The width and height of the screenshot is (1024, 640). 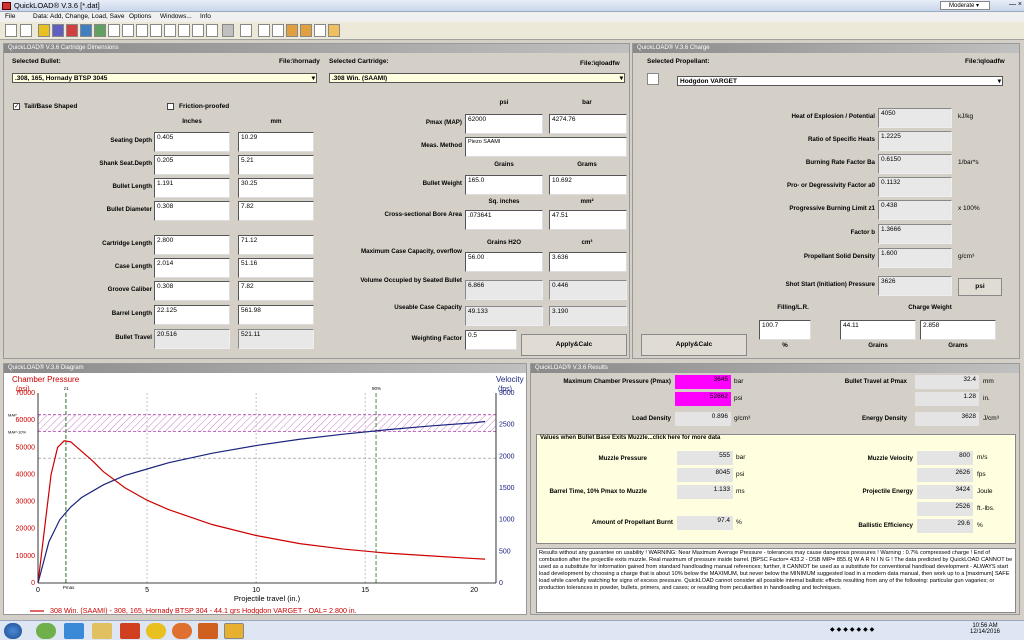 I want to click on cart-row-mm-field: 5.21, so click(x=276, y=165).